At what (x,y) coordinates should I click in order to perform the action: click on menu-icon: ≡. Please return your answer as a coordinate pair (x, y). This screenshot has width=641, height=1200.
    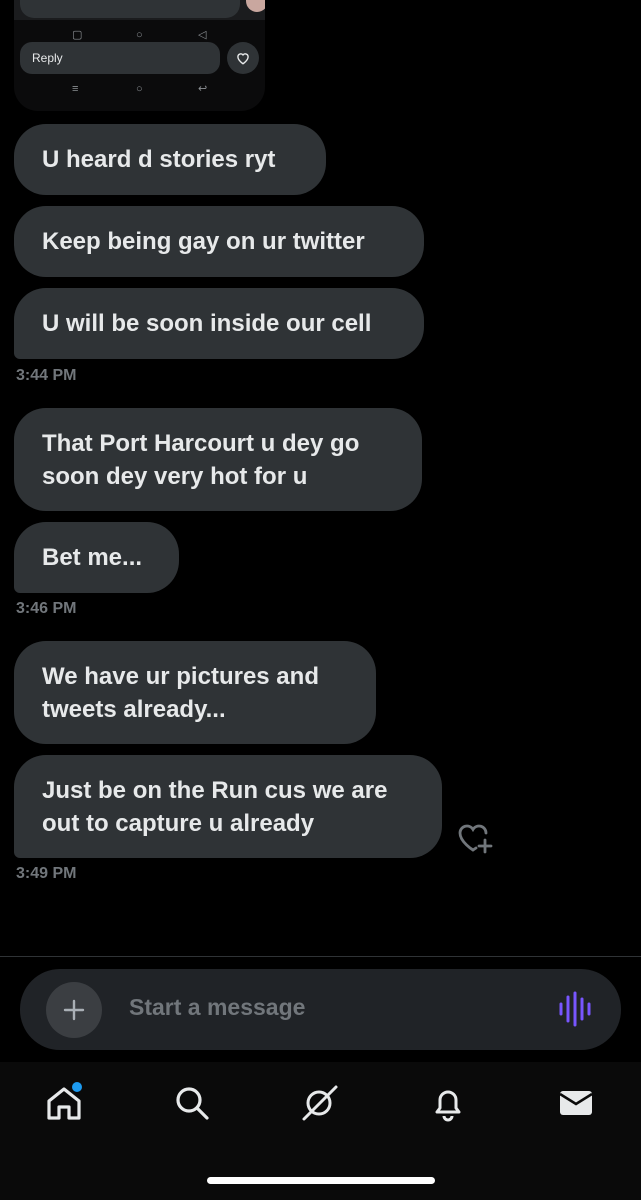
    Looking at the image, I should click on (75, 89).